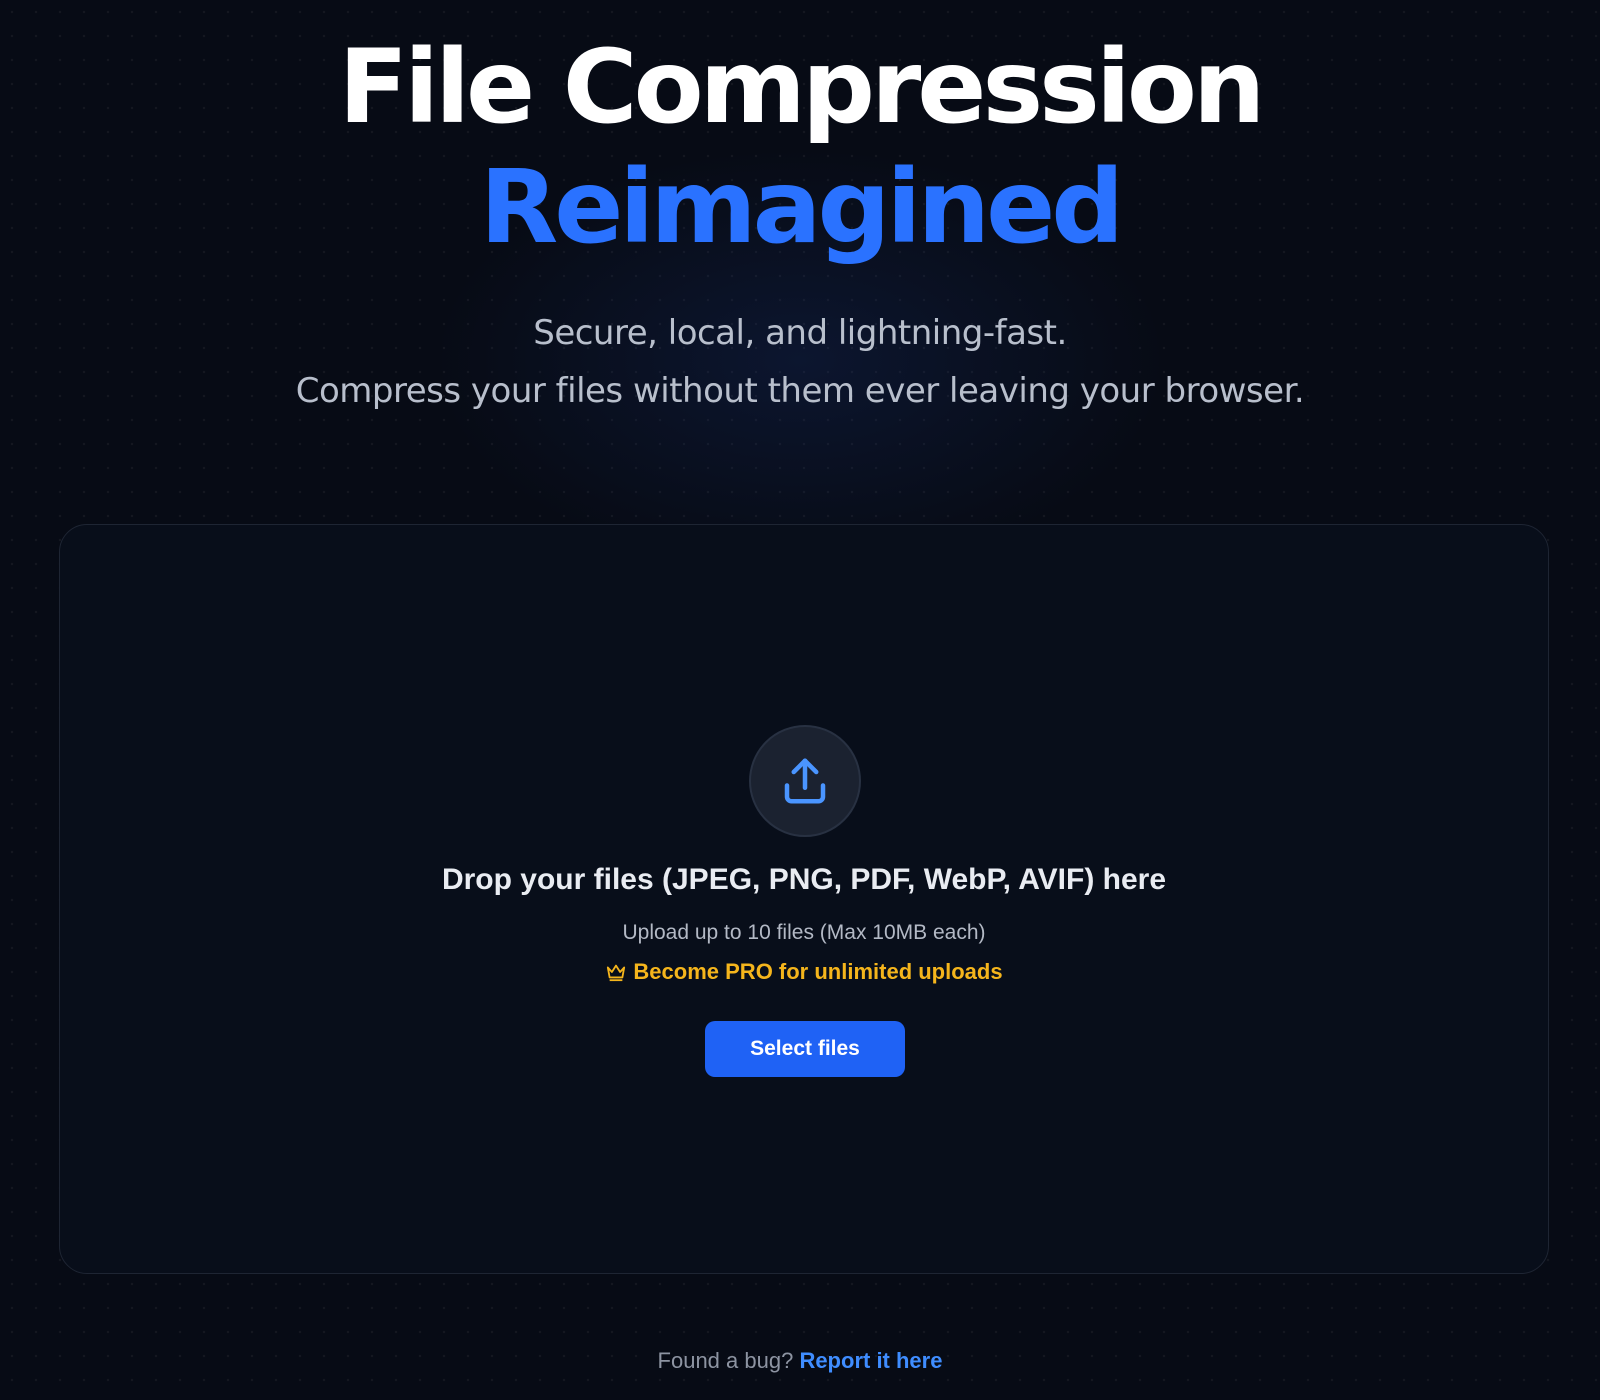  I want to click on crown-icon, so click(616, 973).